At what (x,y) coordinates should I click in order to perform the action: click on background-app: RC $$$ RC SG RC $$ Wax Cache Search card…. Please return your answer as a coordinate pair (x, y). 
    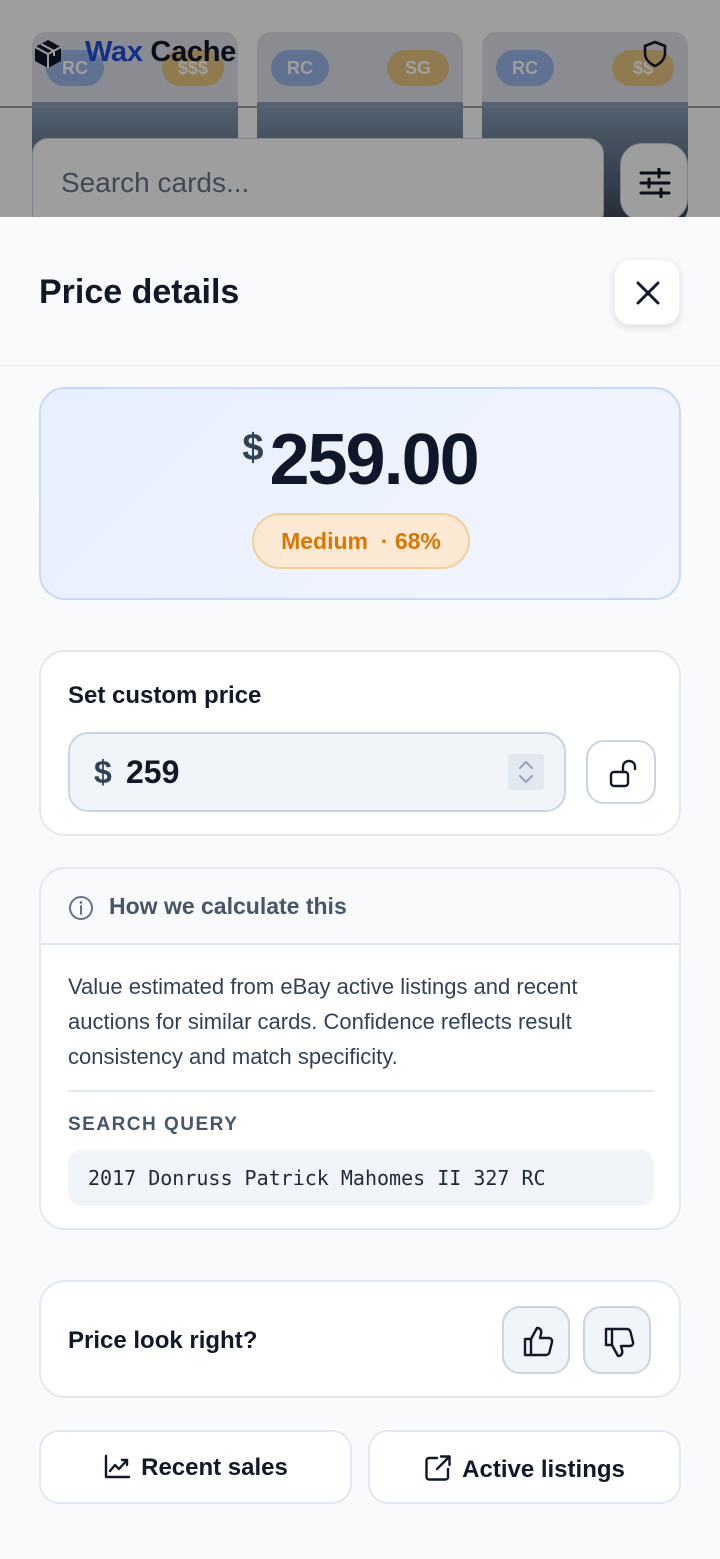
    Looking at the image, I should click on (360, 108).